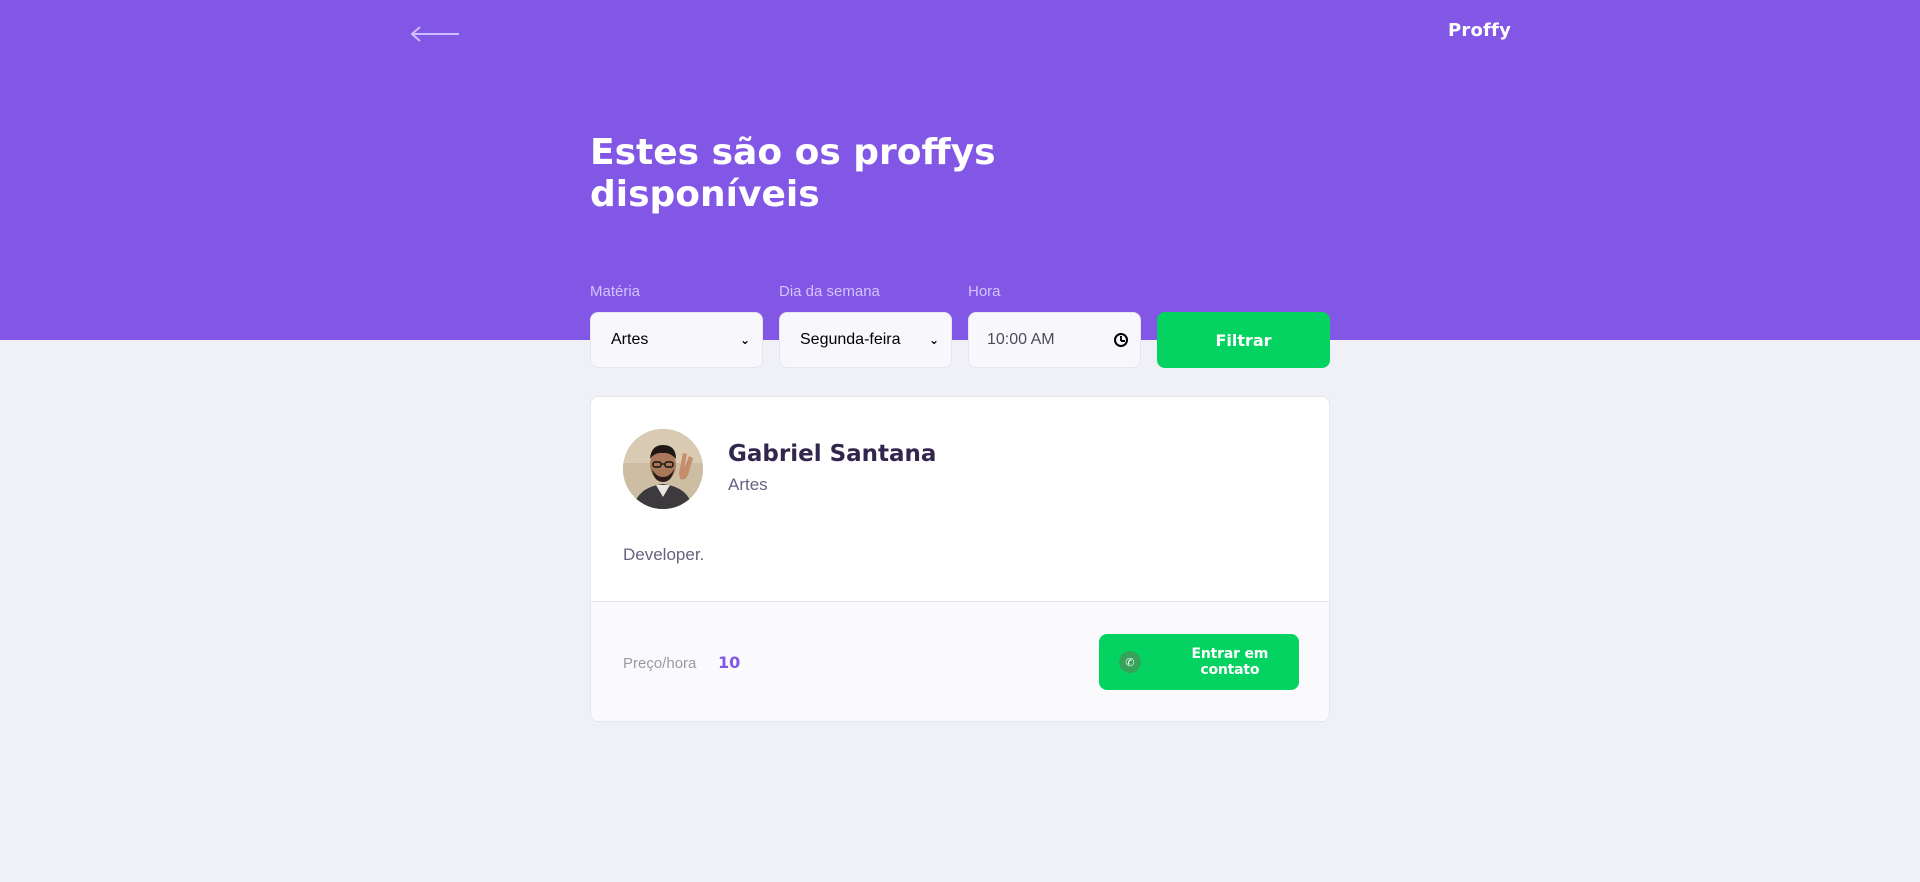 This screenshot has height=882, width=1920. Describe the element at coordinates (615, 291) in the screenshot. I see `subject-label: Matéria` at that location.